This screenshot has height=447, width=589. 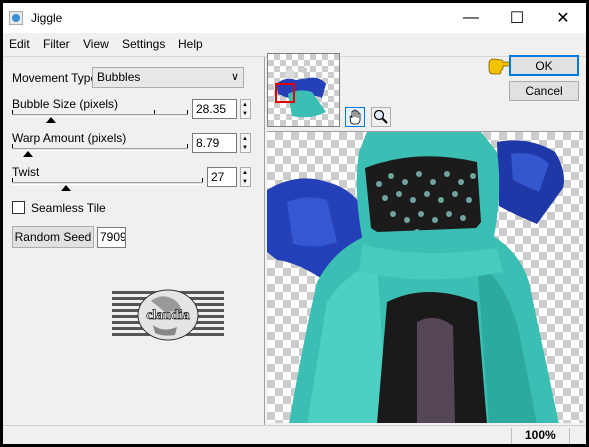 What do you see at coordinates (65, 104) in the screenshot?
I see `bubble-size-label: Bubble Size (pixels)` at bounding box center [65, 104].